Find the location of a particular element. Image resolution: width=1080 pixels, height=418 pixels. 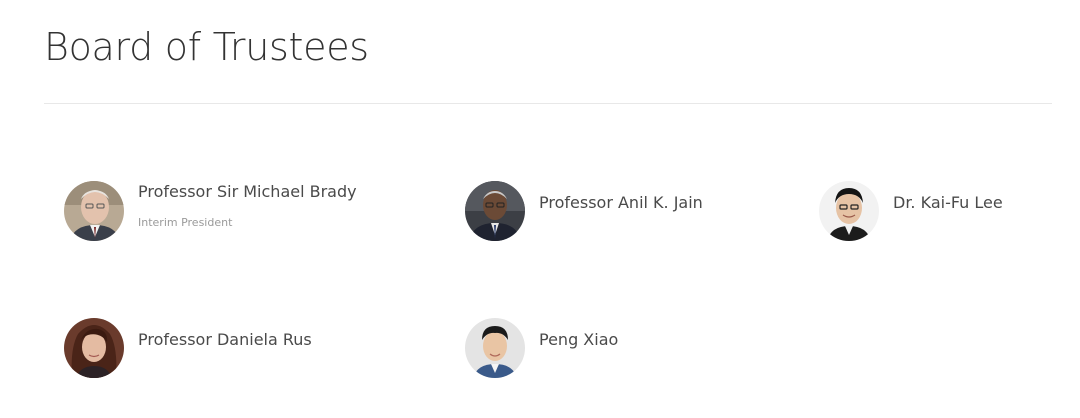

trustee-name: Professor Sir Michael Brady is located at coordinates (247, 192).